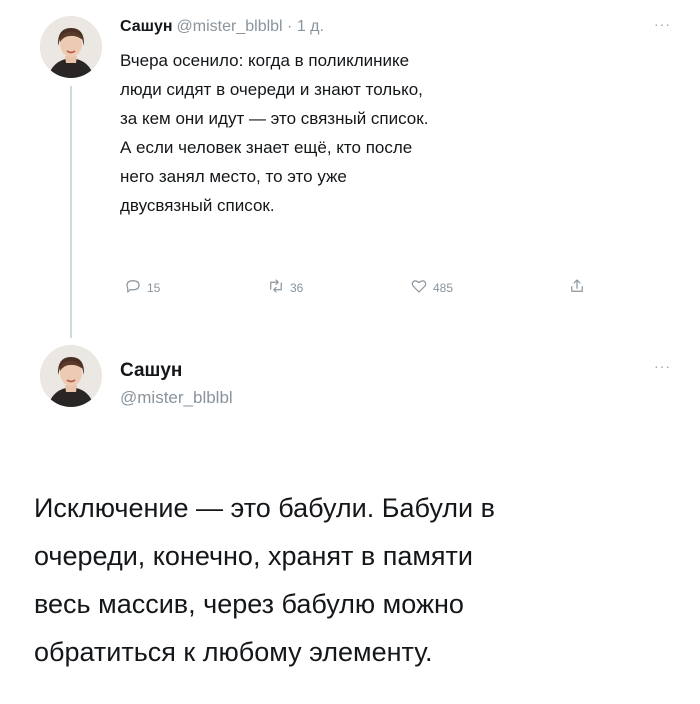 The height and width of the screenshot is (704, 700). I want to click on tweet-text-line: Вчера осенило: когда в поликлинике, so click(265, 60).